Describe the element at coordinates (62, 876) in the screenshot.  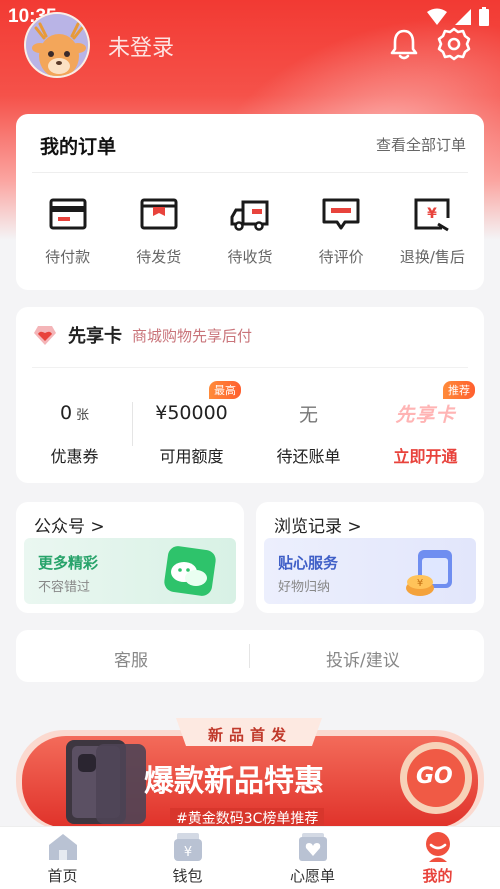
I see `tab-label: 首页` at that location.